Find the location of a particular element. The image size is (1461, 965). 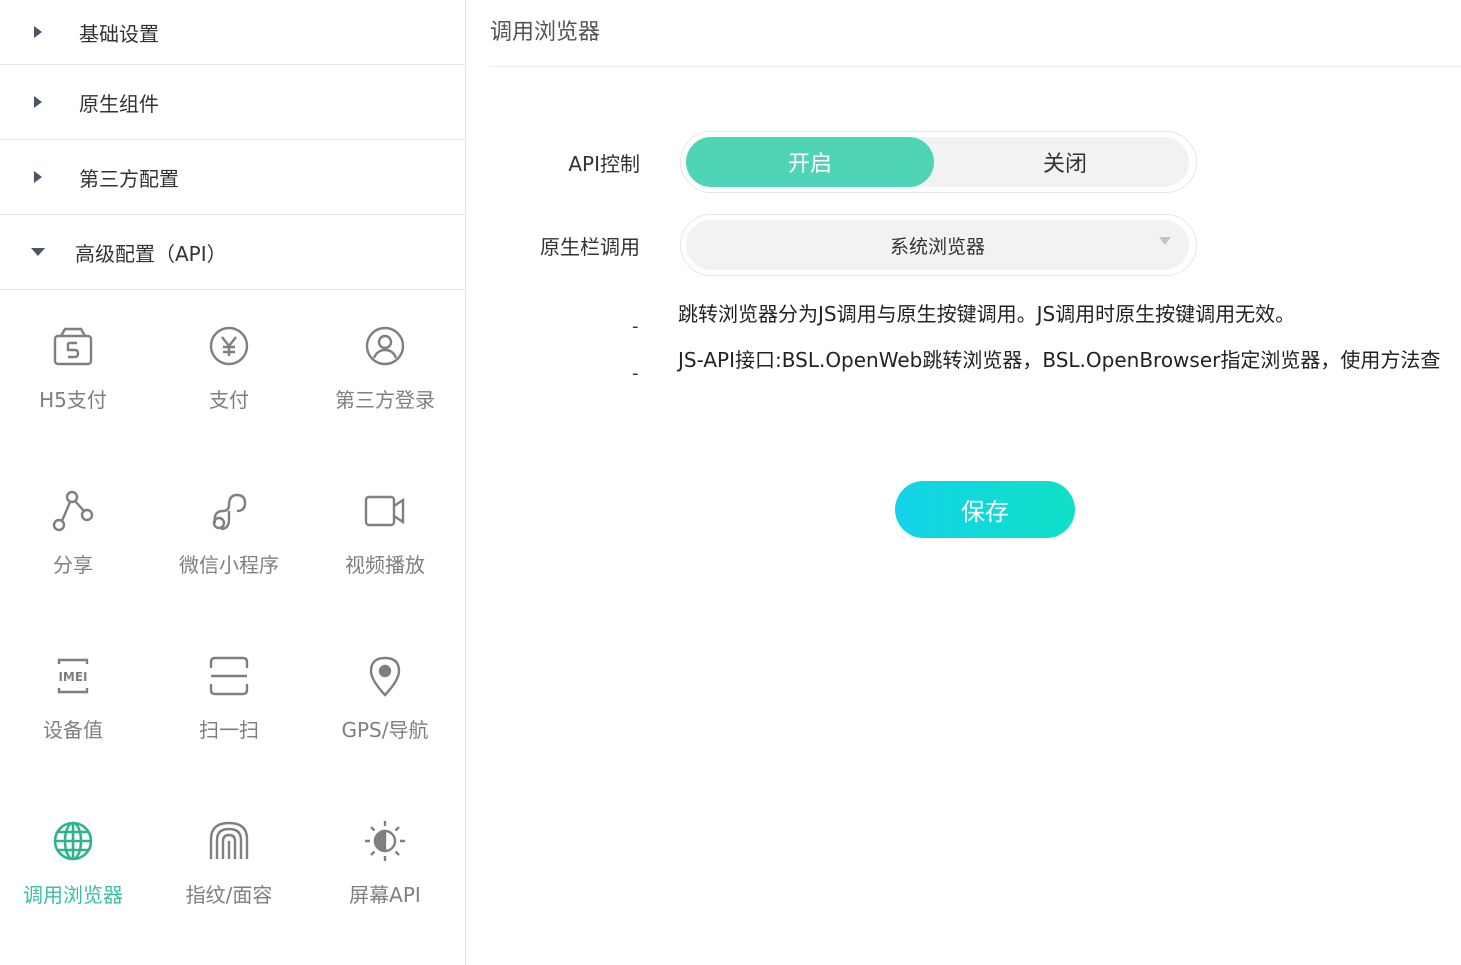

sidebar-section-third-party-config: 第三方配置 is located at coordinates (232, 177).